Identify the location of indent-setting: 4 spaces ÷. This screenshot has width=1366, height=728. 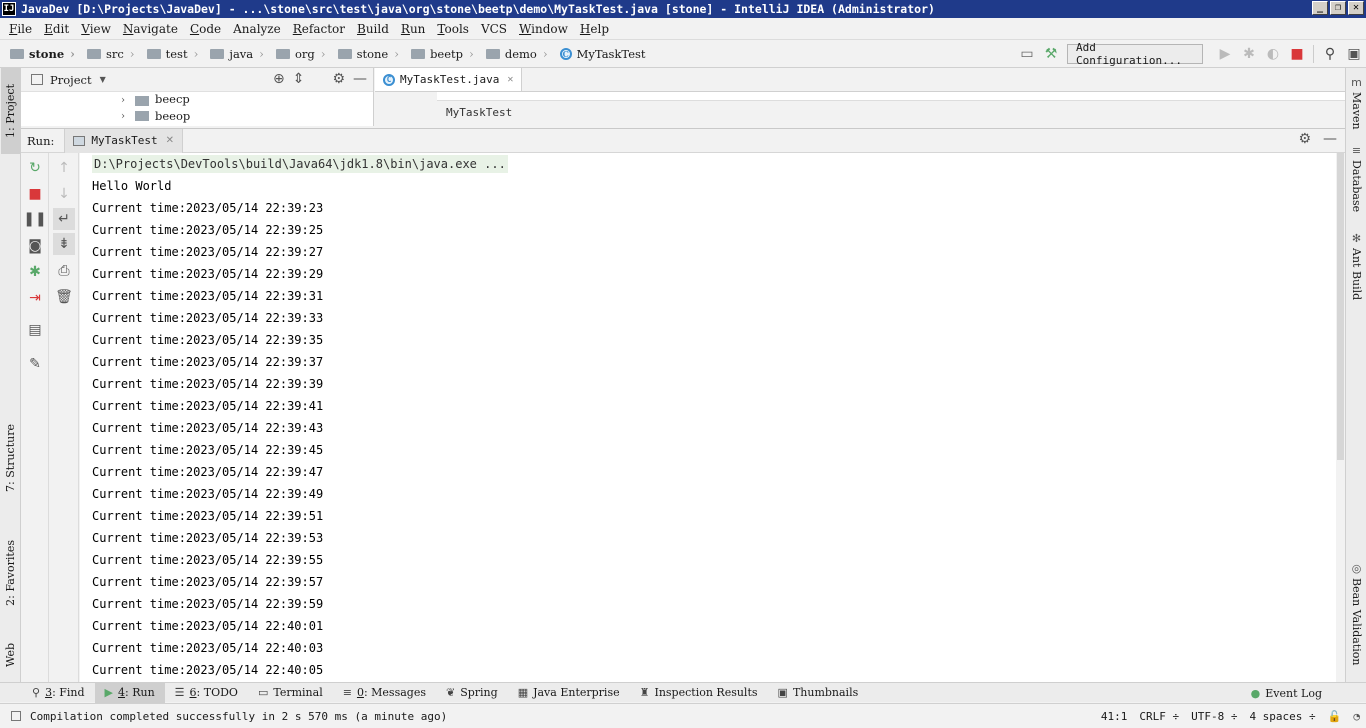
(1282, 716).